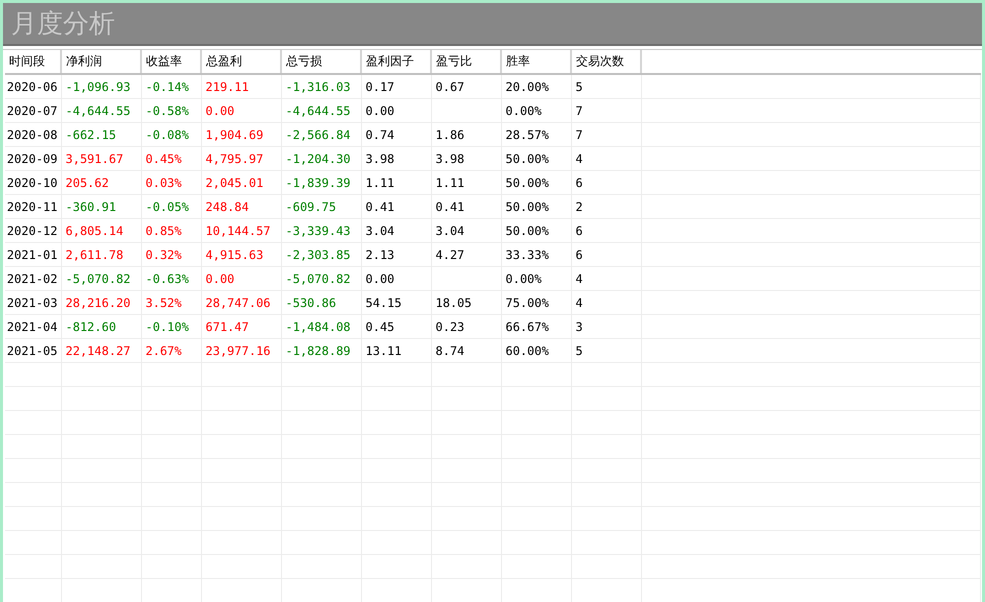  I want to click on table-cell: -662.15, so click(91, 135).